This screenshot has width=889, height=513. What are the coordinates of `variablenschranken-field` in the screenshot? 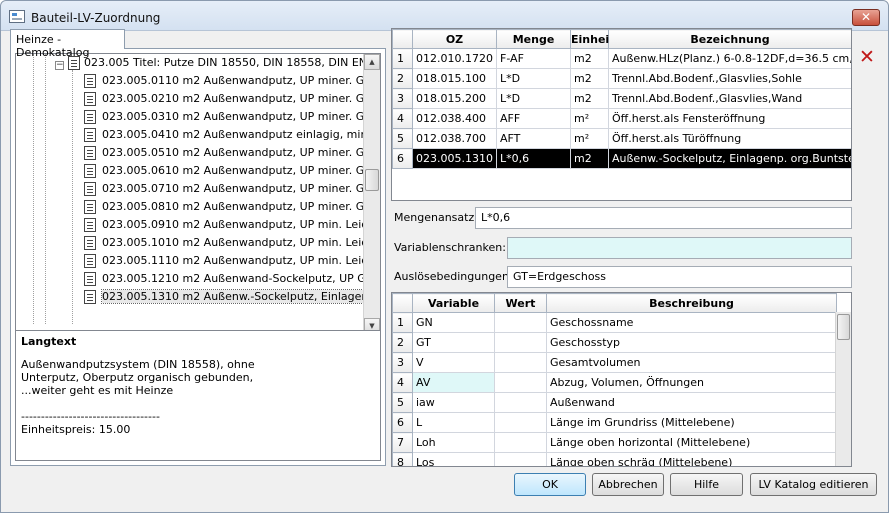 It's located at (679, 248).